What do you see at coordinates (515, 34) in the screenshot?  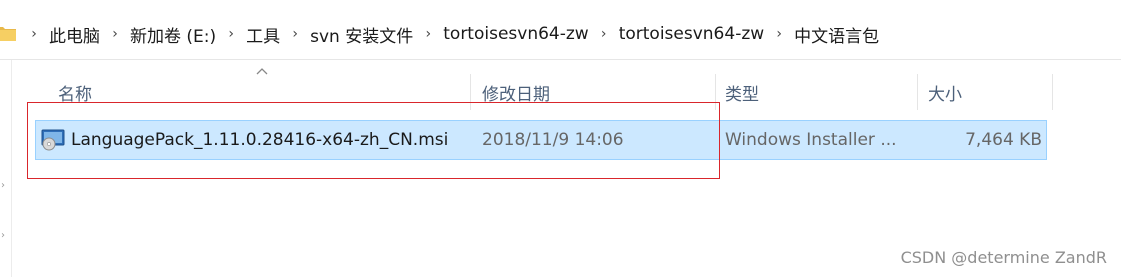 I see `breadcrumb-item-tortoisesvn-1: tortoisesvn64-zw` at bounding box center [515, 34].